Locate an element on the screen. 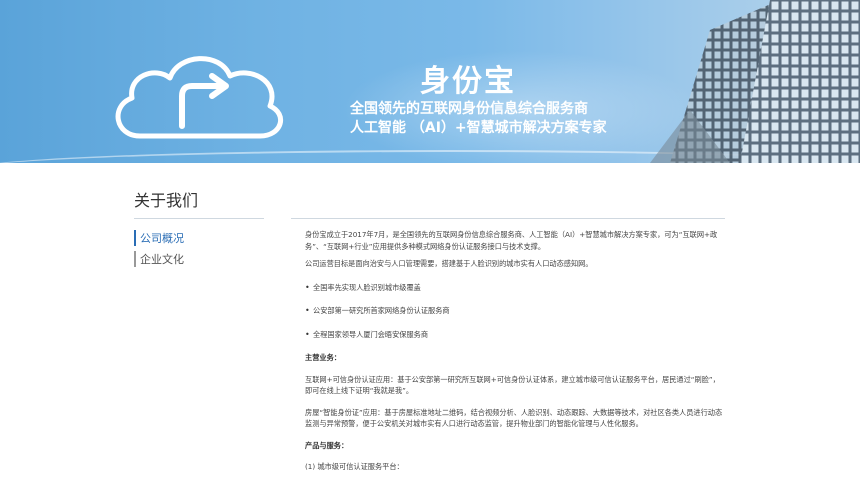 This screenshot has width=860, height=500. sidebar-item-company-overview: 公司概况 is located at coordinates (159, 238).